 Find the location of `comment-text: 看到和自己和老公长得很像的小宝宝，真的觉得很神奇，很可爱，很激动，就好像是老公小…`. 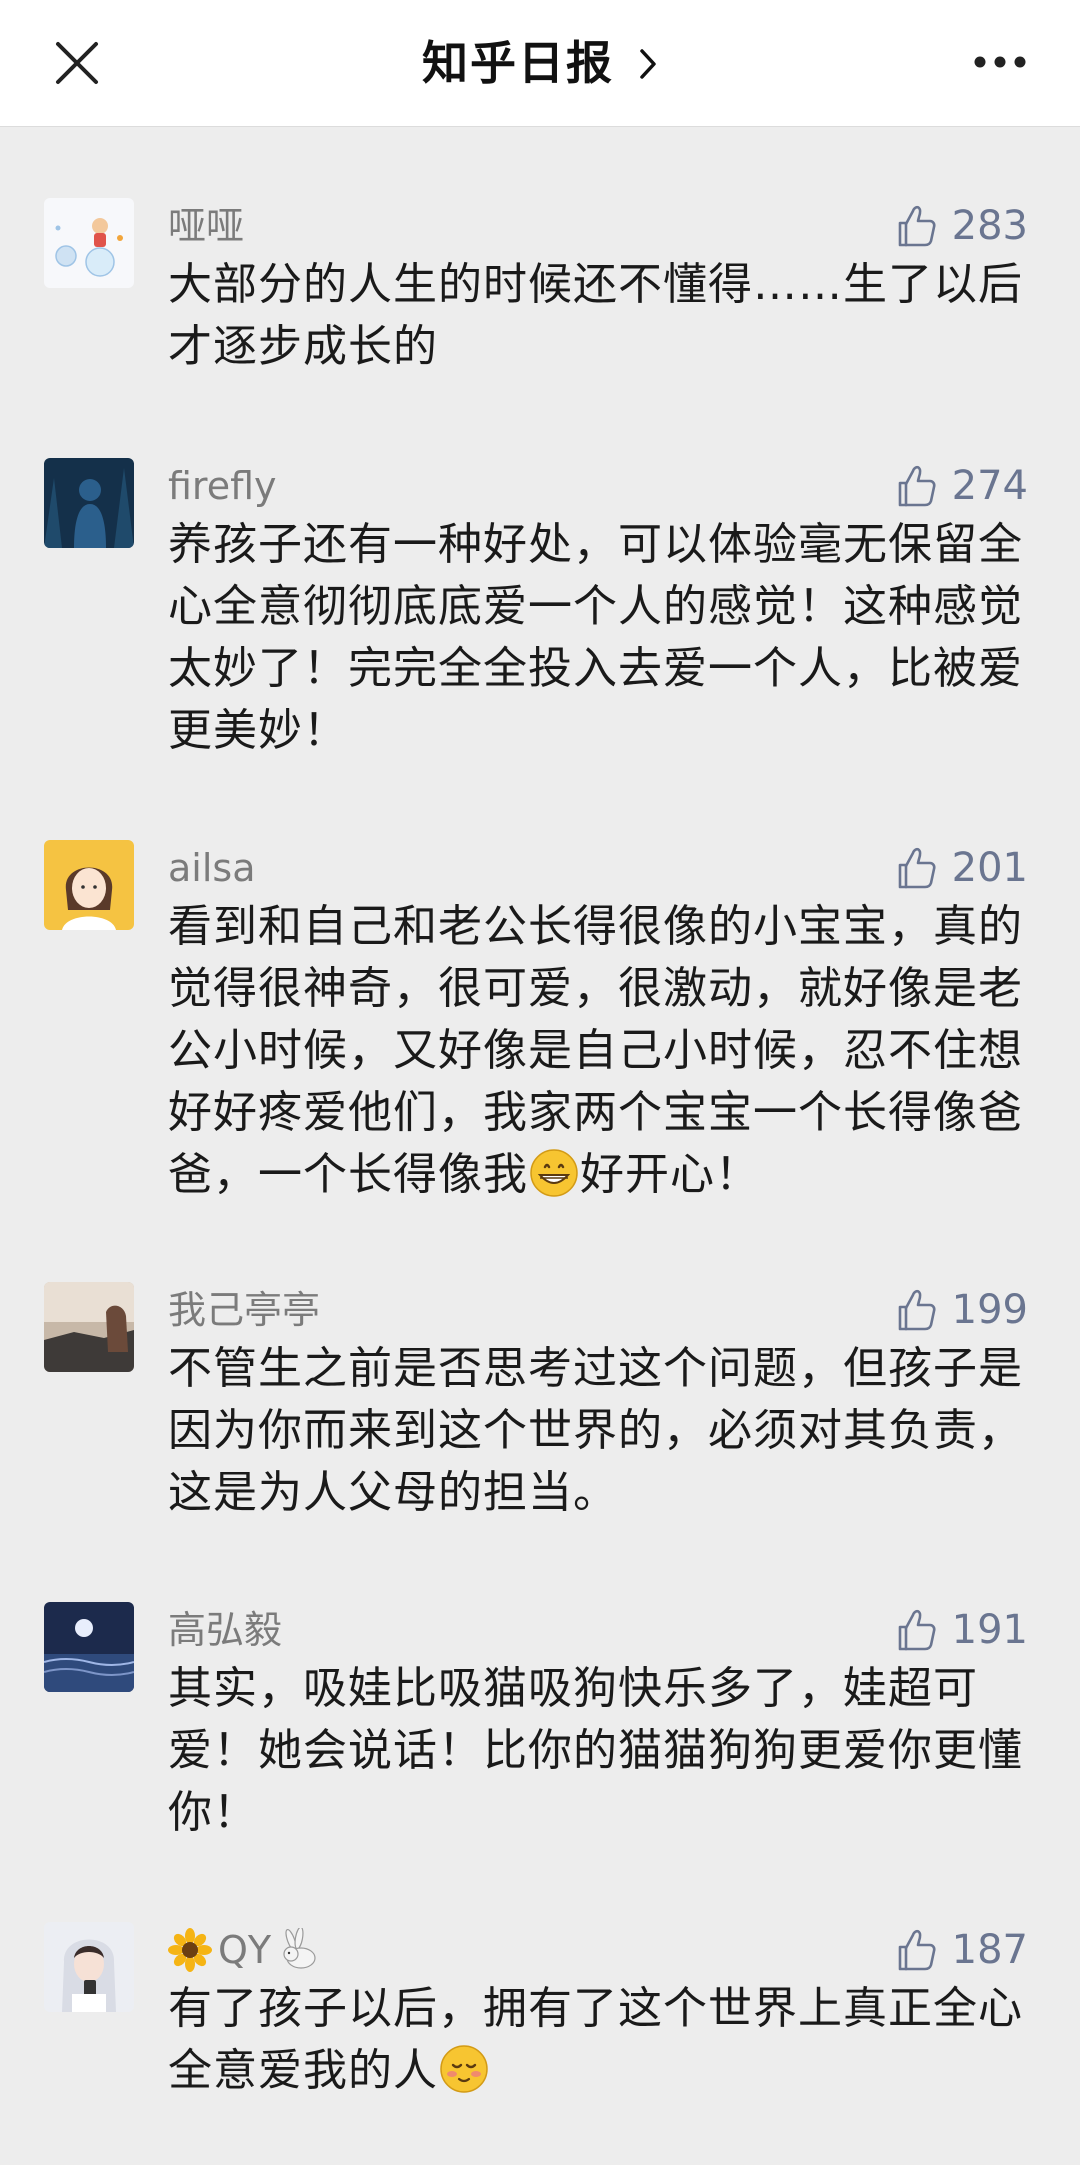

comment-text: 看到和自己和老公长得很像的小宝宝，真的觉得很神奇，很可爱，很激动，就好像是老公小… is located at coordinates (598, 1051).